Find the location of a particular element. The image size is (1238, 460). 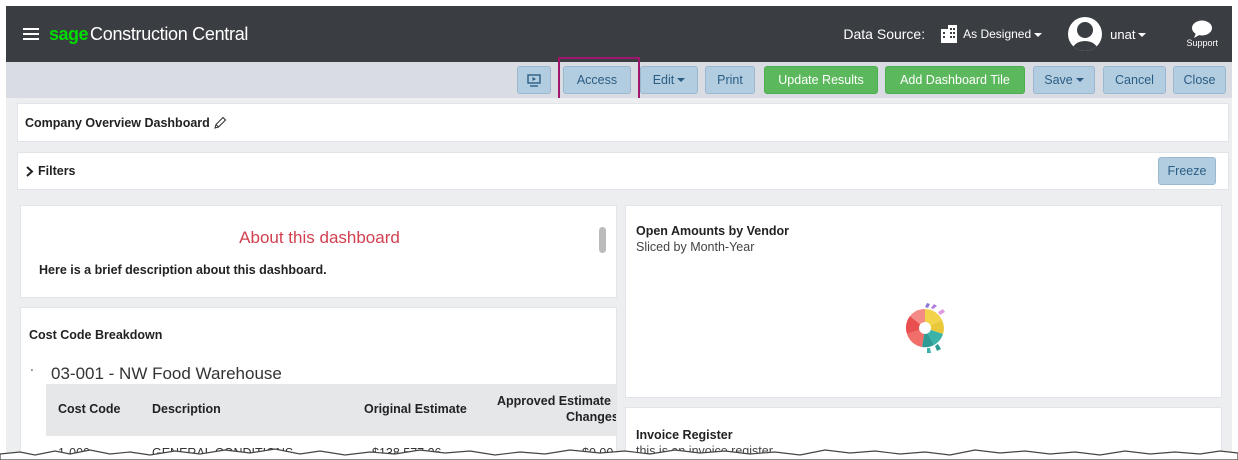

chevron-right-icon is located at coordinates (30, 171).